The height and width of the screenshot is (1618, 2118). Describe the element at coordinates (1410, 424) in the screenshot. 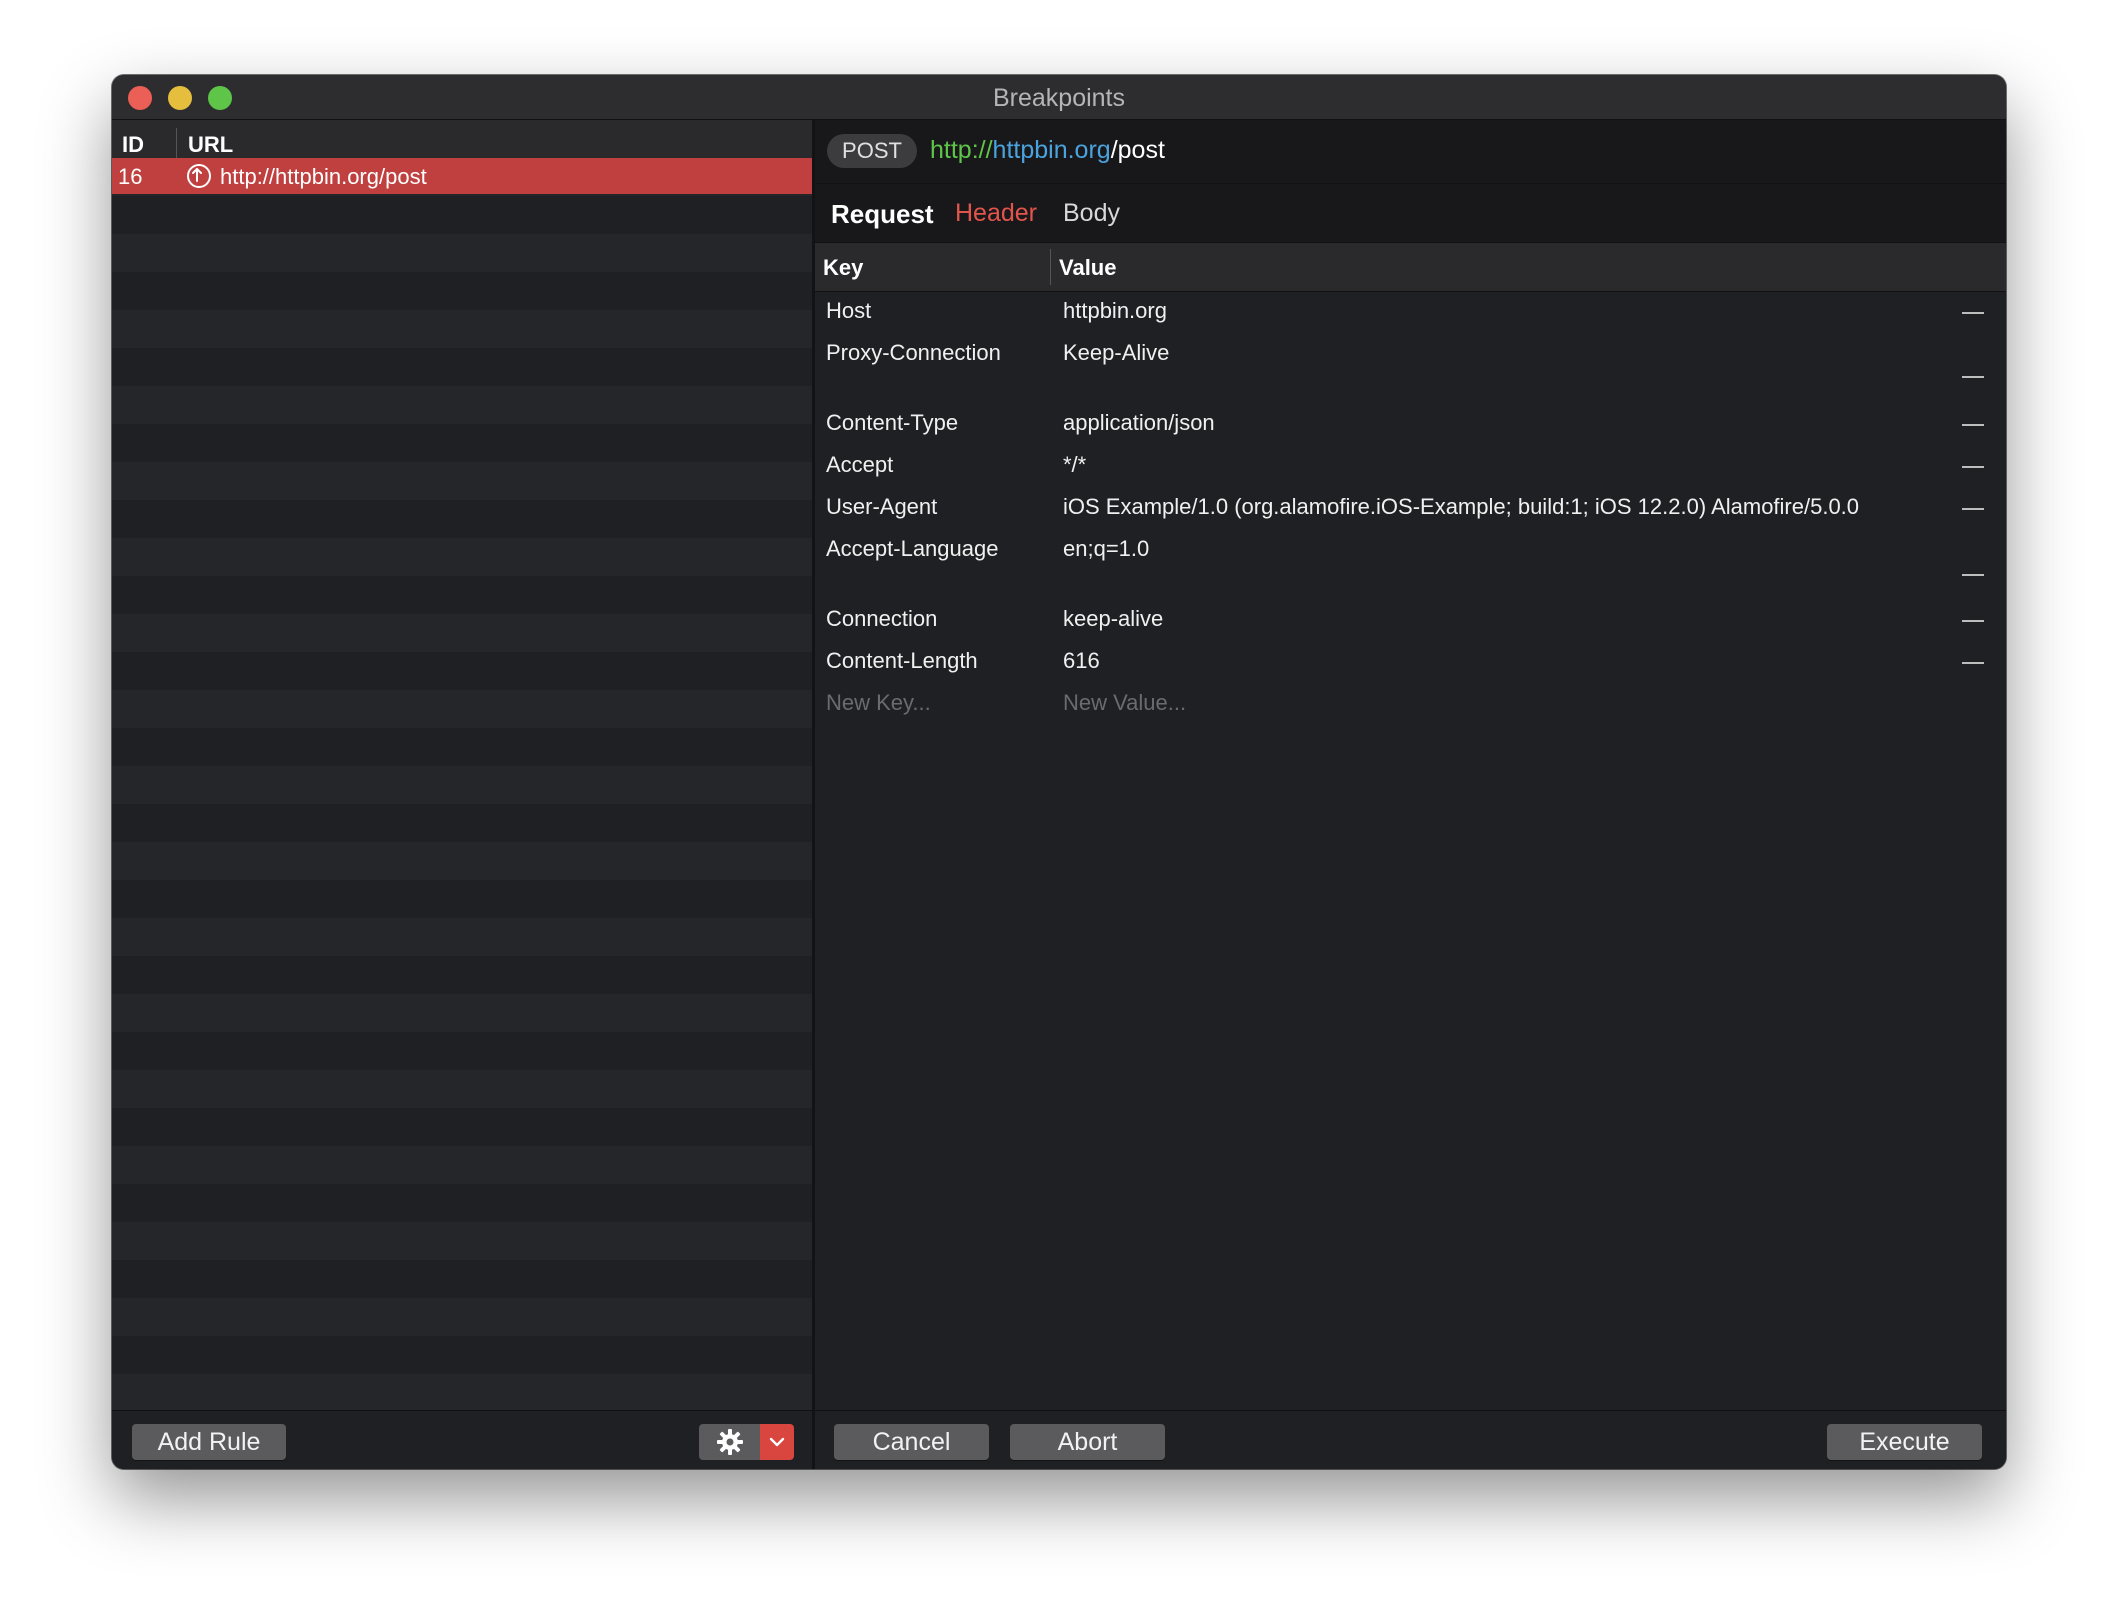

I see `header-row: Content-Type application/json` at that location.